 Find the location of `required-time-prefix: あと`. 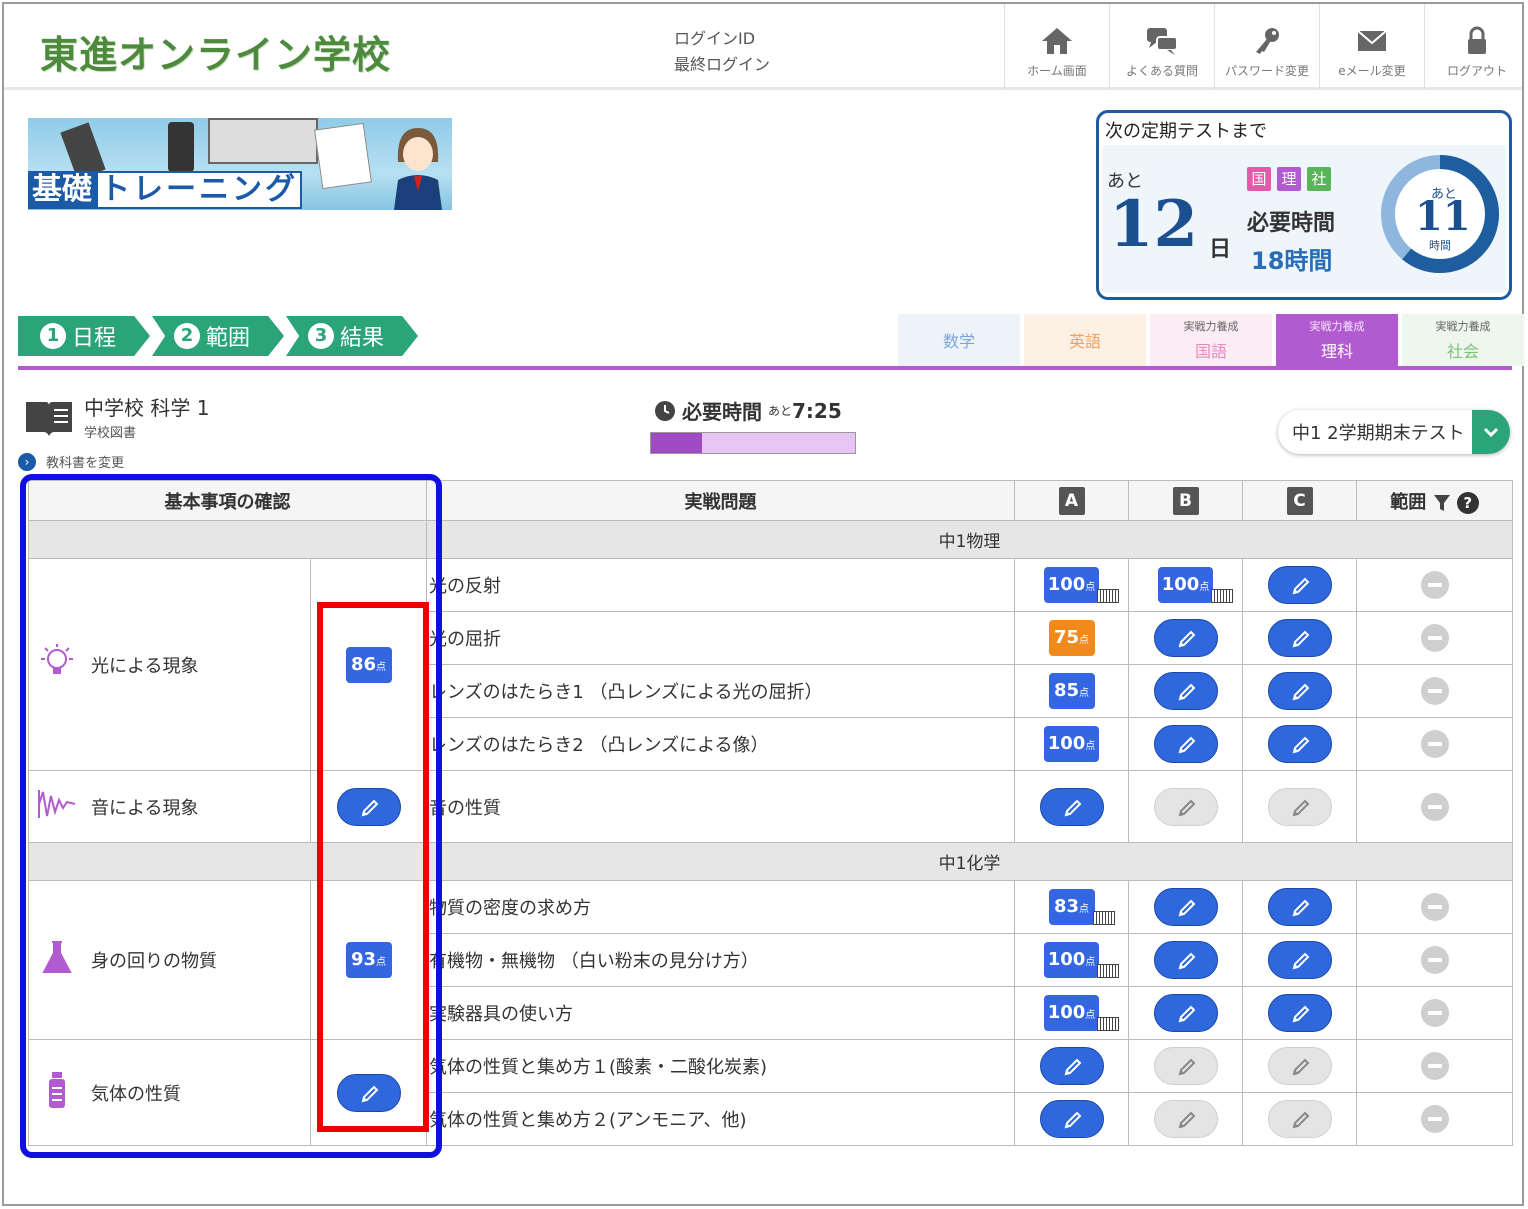

required-time-prefix: あと is located at coordinates (780, 411).